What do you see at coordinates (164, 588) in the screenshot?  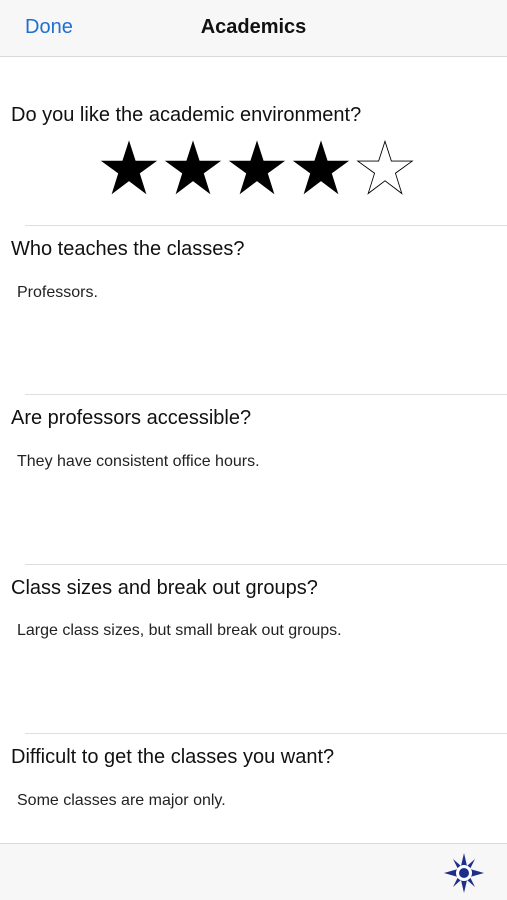 I see `question-label: Class sizes and break out groups?` at bounding box center [164, 588].